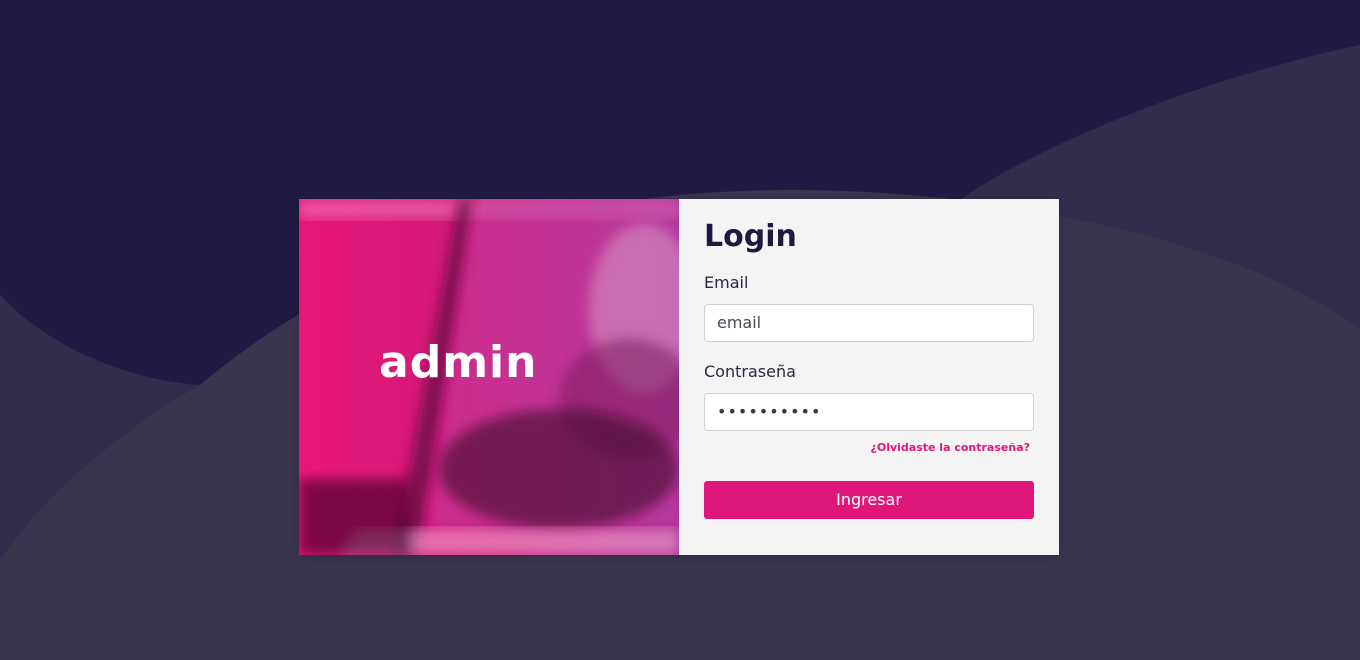 This screenshot has width=1360, height=660. What do you see at coordinates (769, 411) in the screenshot?
I see `password-value: ••••••••••` at bounding box center [769, 411].